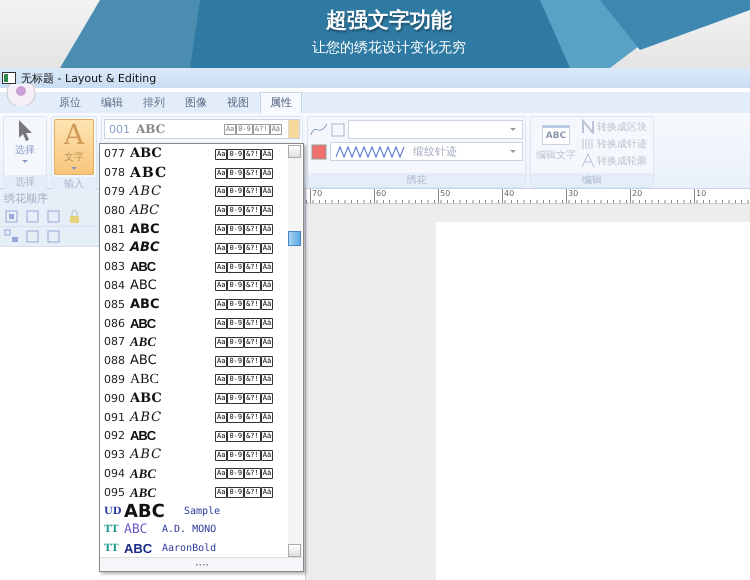 This screenshot has height=580, width=750. What do you see at coordinates (74, 135) in the screenshot?
I see `letter-icon: A` at bounding box center [74, 135].